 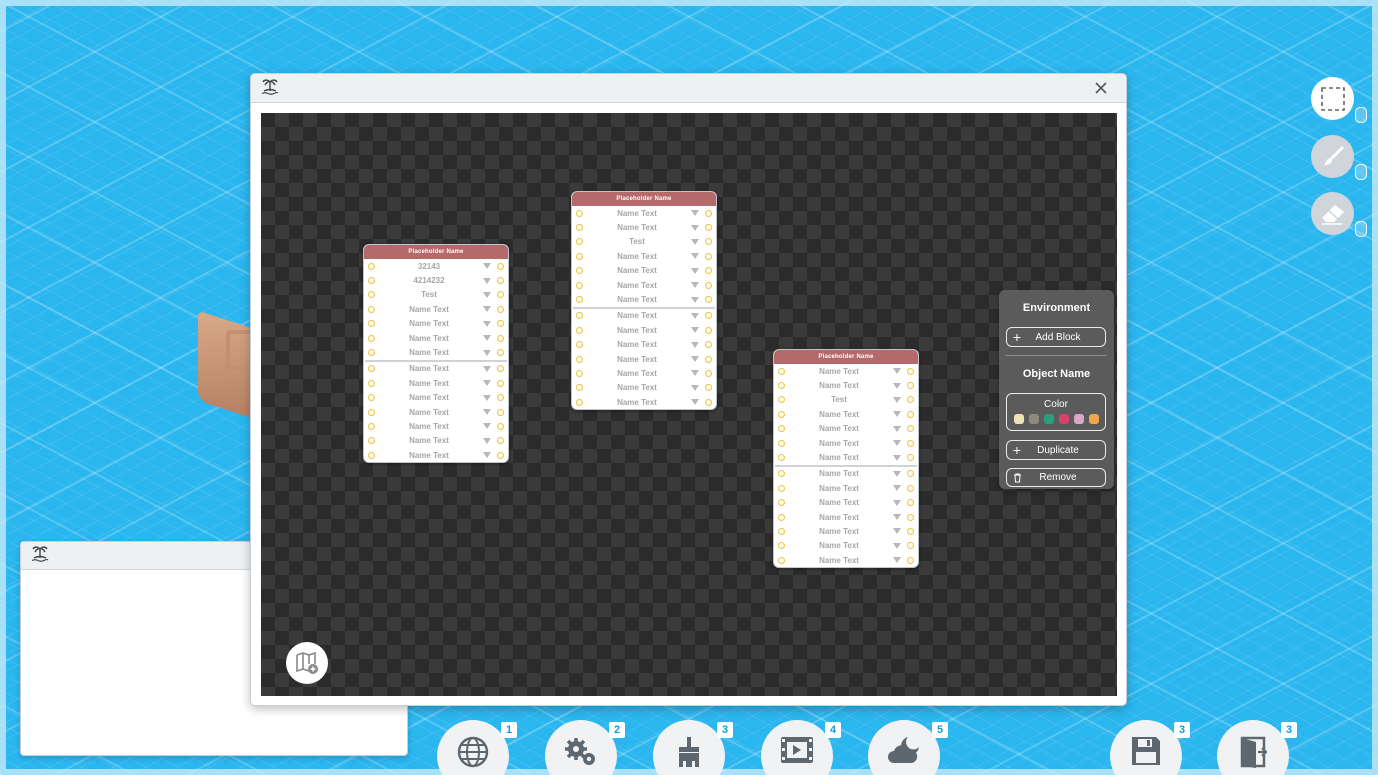 I want to click on remove-button: Remove, so click(x=1056, y=477).